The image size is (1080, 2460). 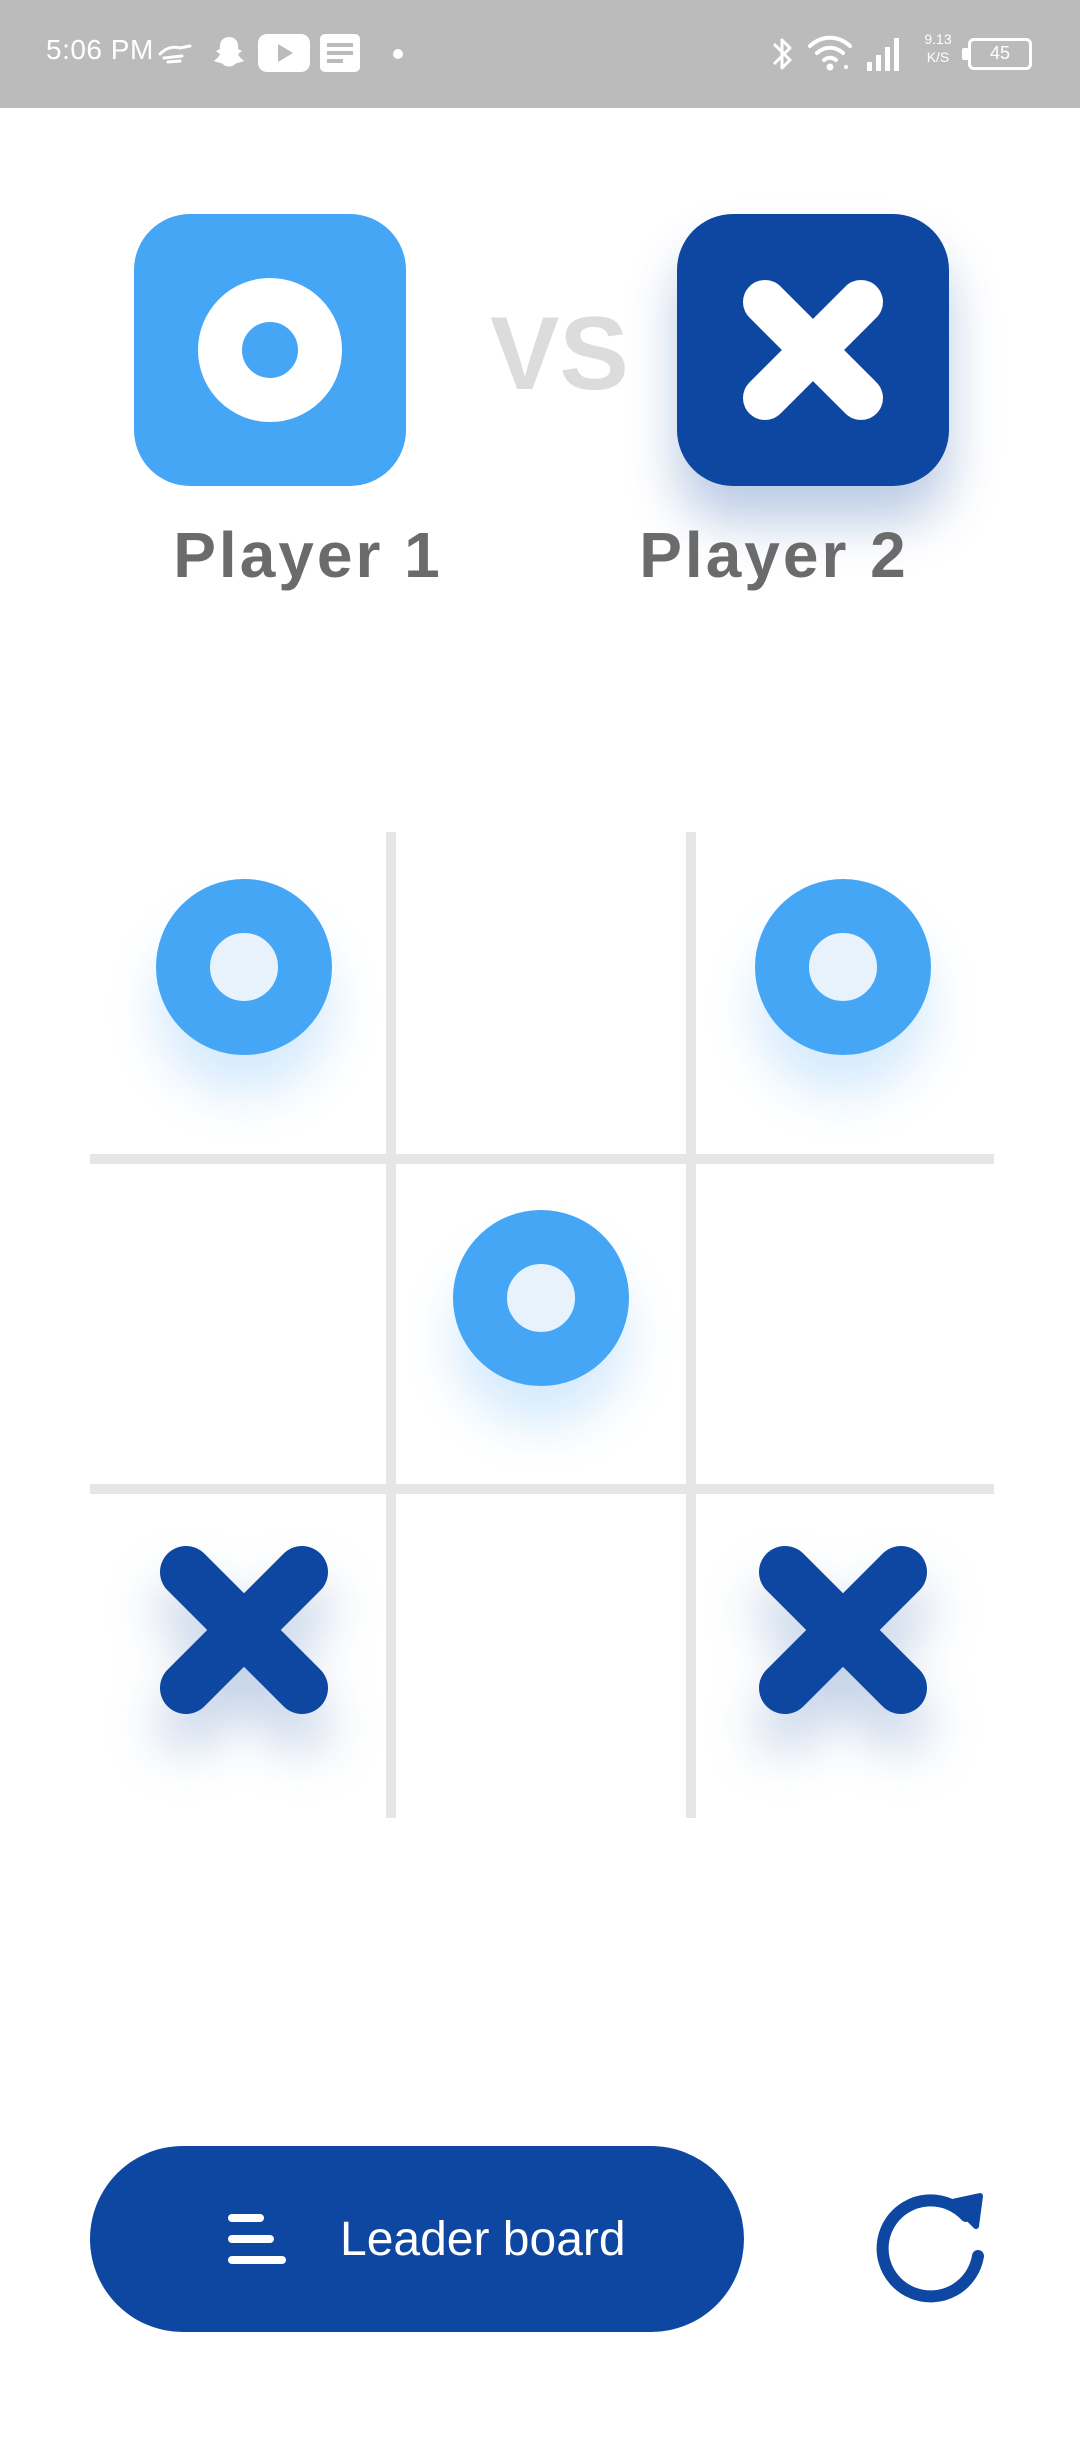 What do you see at coordinates (559, 354) in the screenshot?
I see `vs-label: VS` at bounding box center [559, 354].